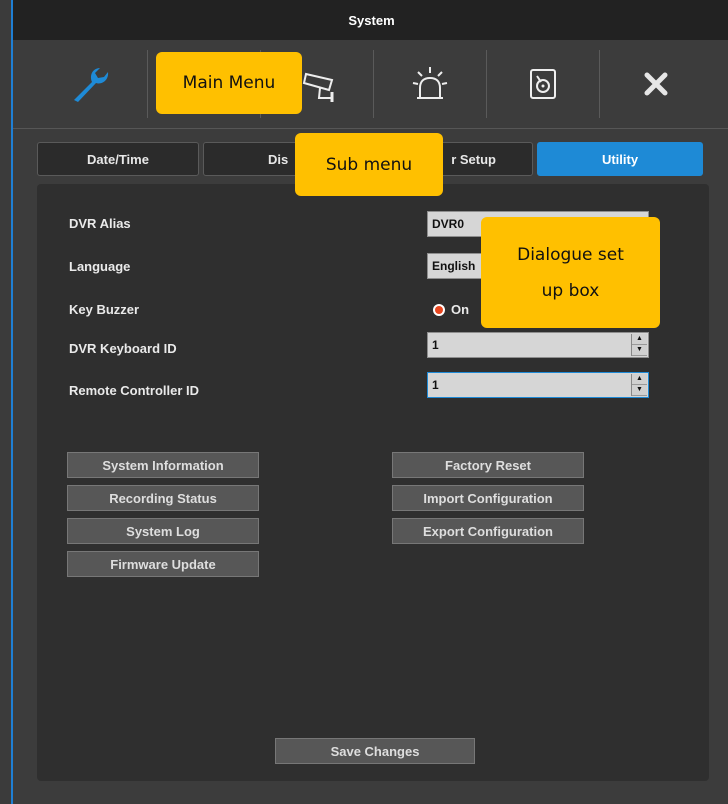 This screenshot has height=804, width=728. I want to click on export-configuration-button: Export Configuration, so click(488, 531).